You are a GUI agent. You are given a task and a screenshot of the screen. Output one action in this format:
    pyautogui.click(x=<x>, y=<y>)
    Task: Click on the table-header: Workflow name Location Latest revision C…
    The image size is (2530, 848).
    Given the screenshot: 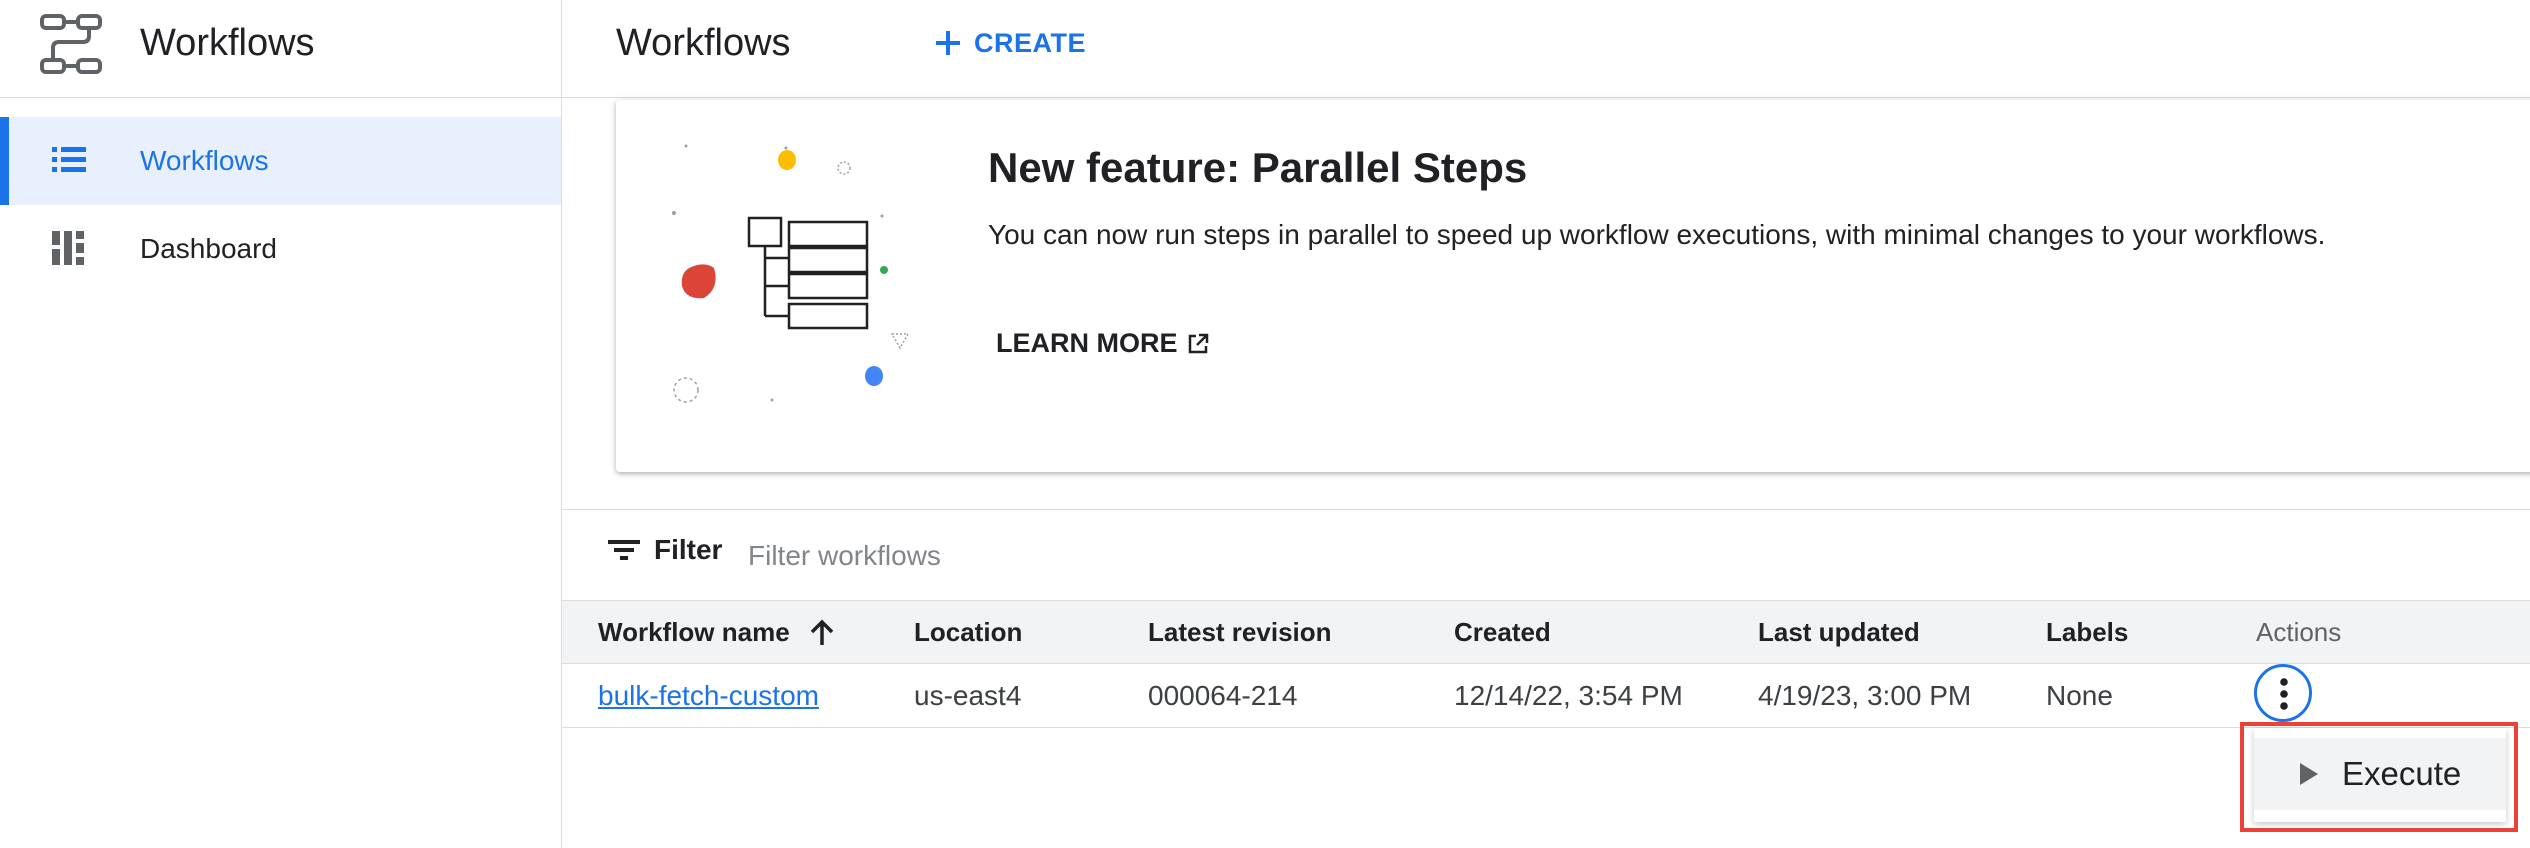 What is the action you would take?
    pyautogui.click(x=1546, y=632)
    